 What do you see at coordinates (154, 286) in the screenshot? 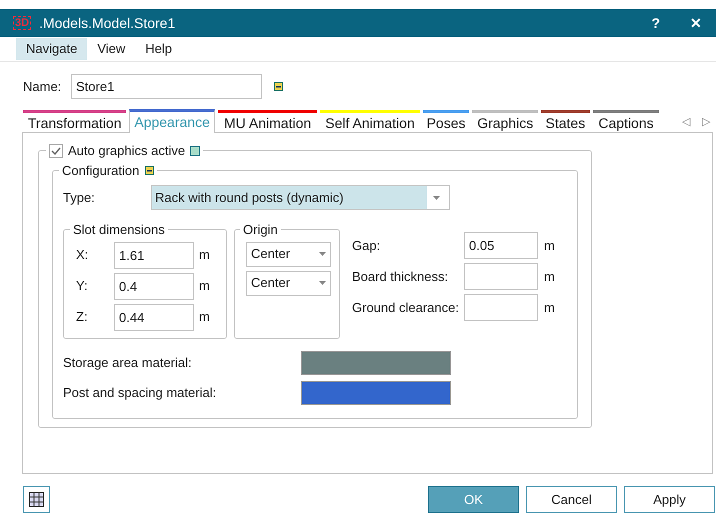
I see `input-field: 0.4` at bounding box center [154, 286].